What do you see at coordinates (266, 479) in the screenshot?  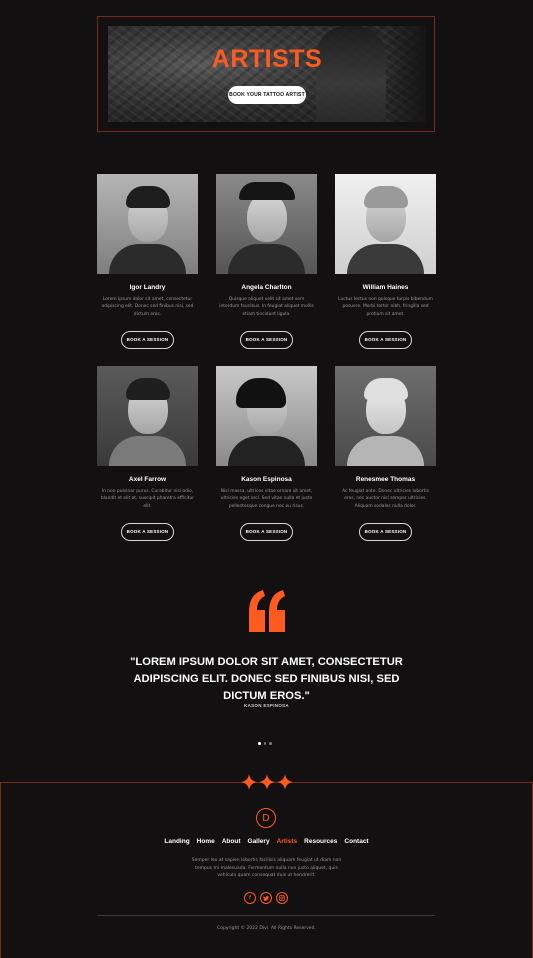 I see `artist-name: Kason Espinosa` at bounding box center [266, 479].